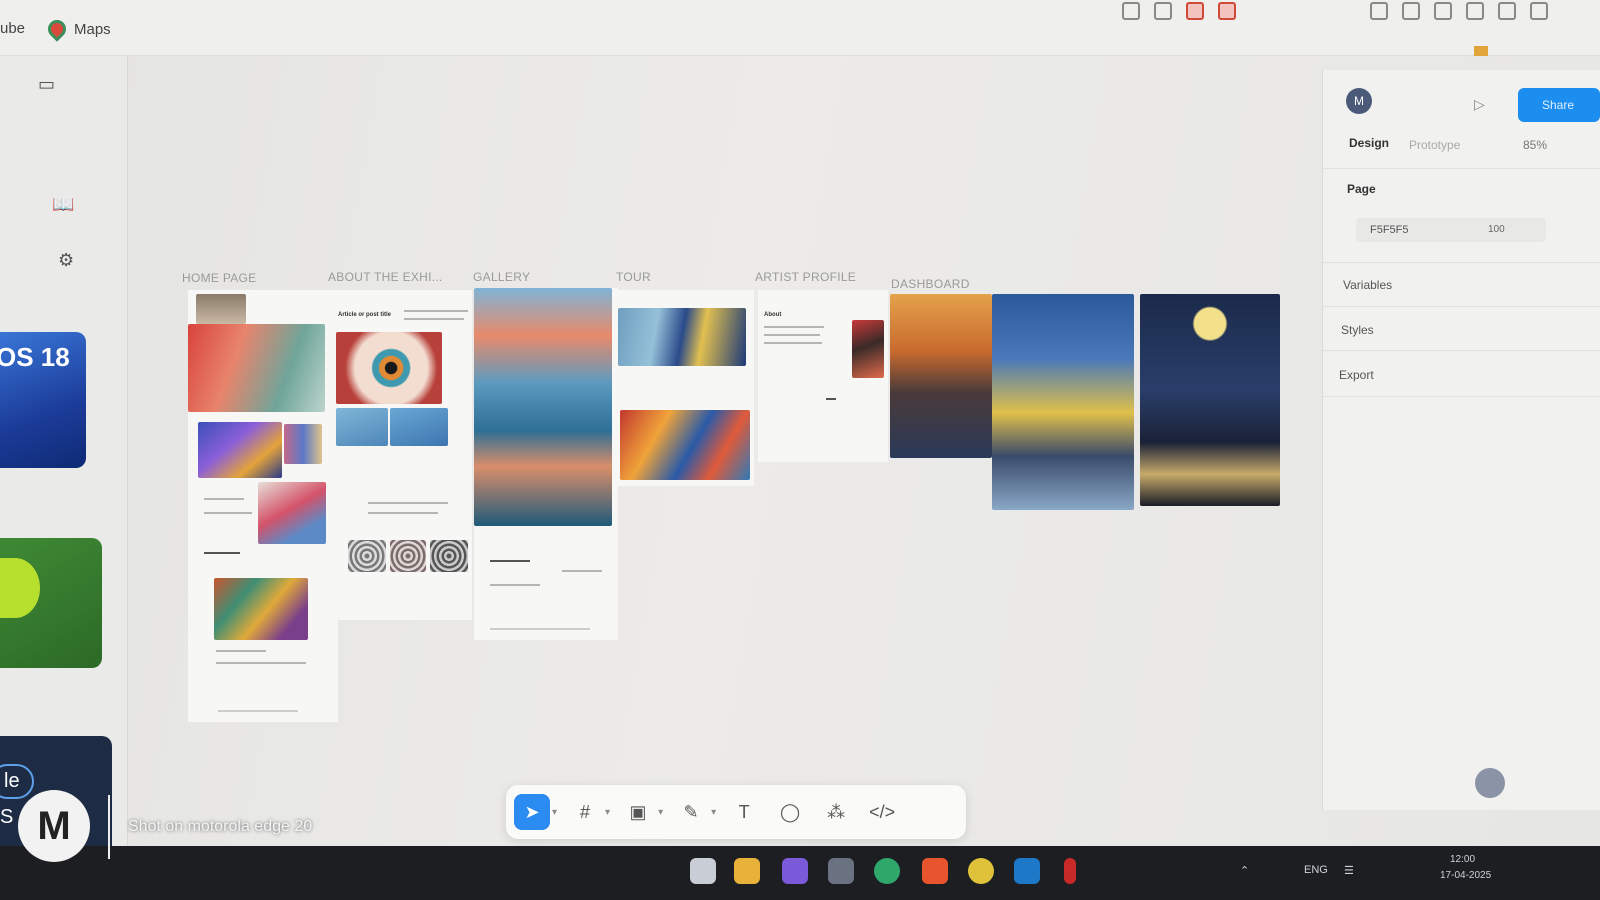 The image size is (1600, 900). Describe the element at coordinates (540, 629) in the screenshot. I see `gallery-footer` at that location.